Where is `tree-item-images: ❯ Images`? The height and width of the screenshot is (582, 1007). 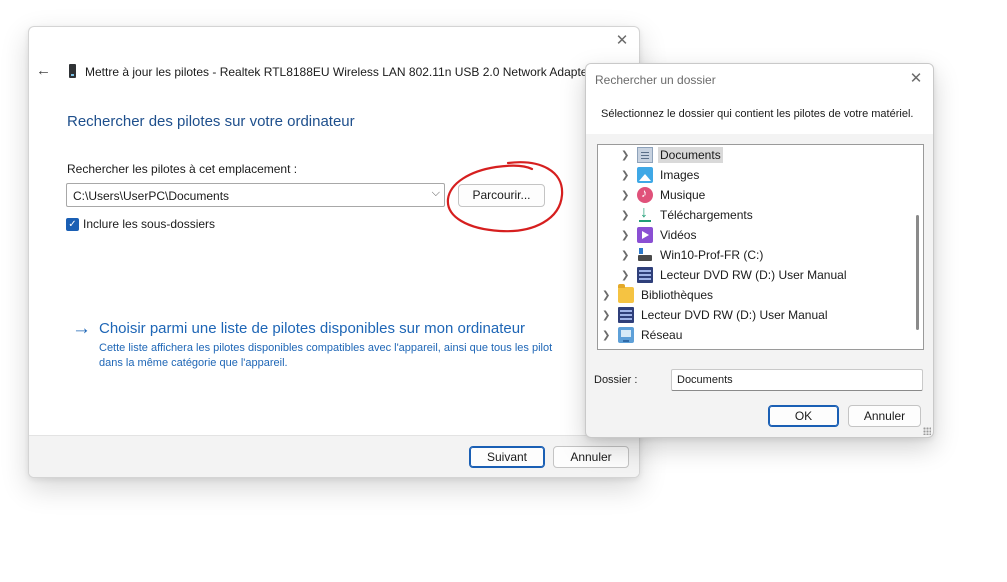 tree-item-images: ❯ Images is located at coordinates (661, 175).